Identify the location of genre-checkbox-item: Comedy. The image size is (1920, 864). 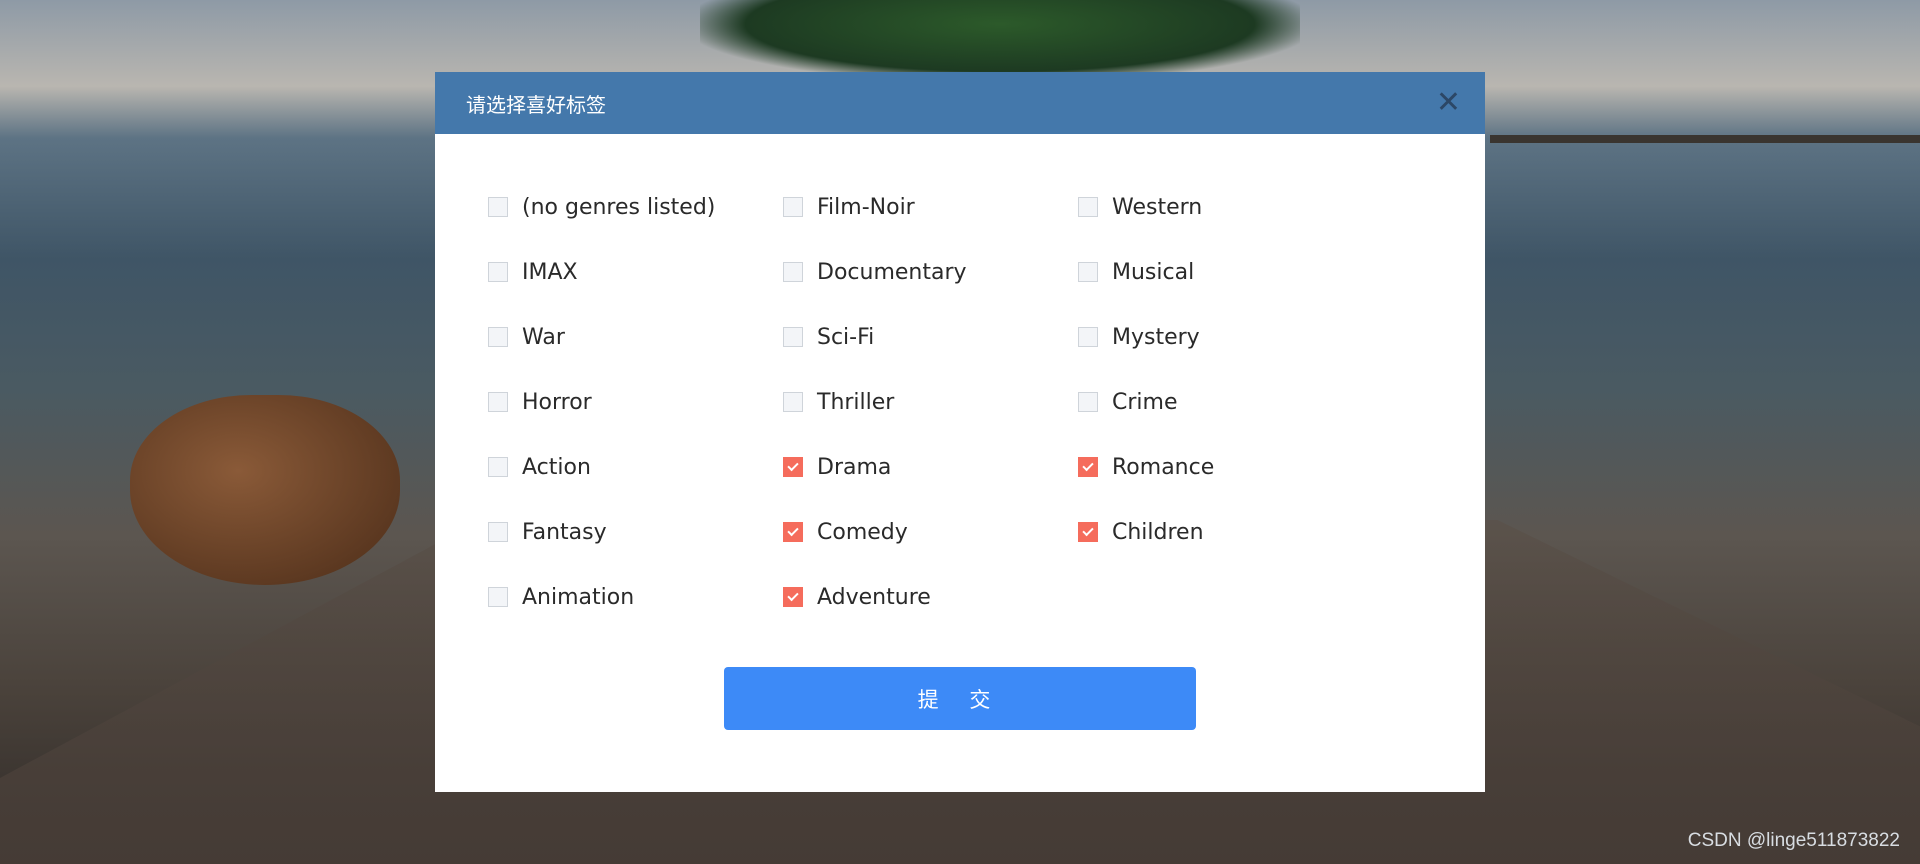
(930, 532).